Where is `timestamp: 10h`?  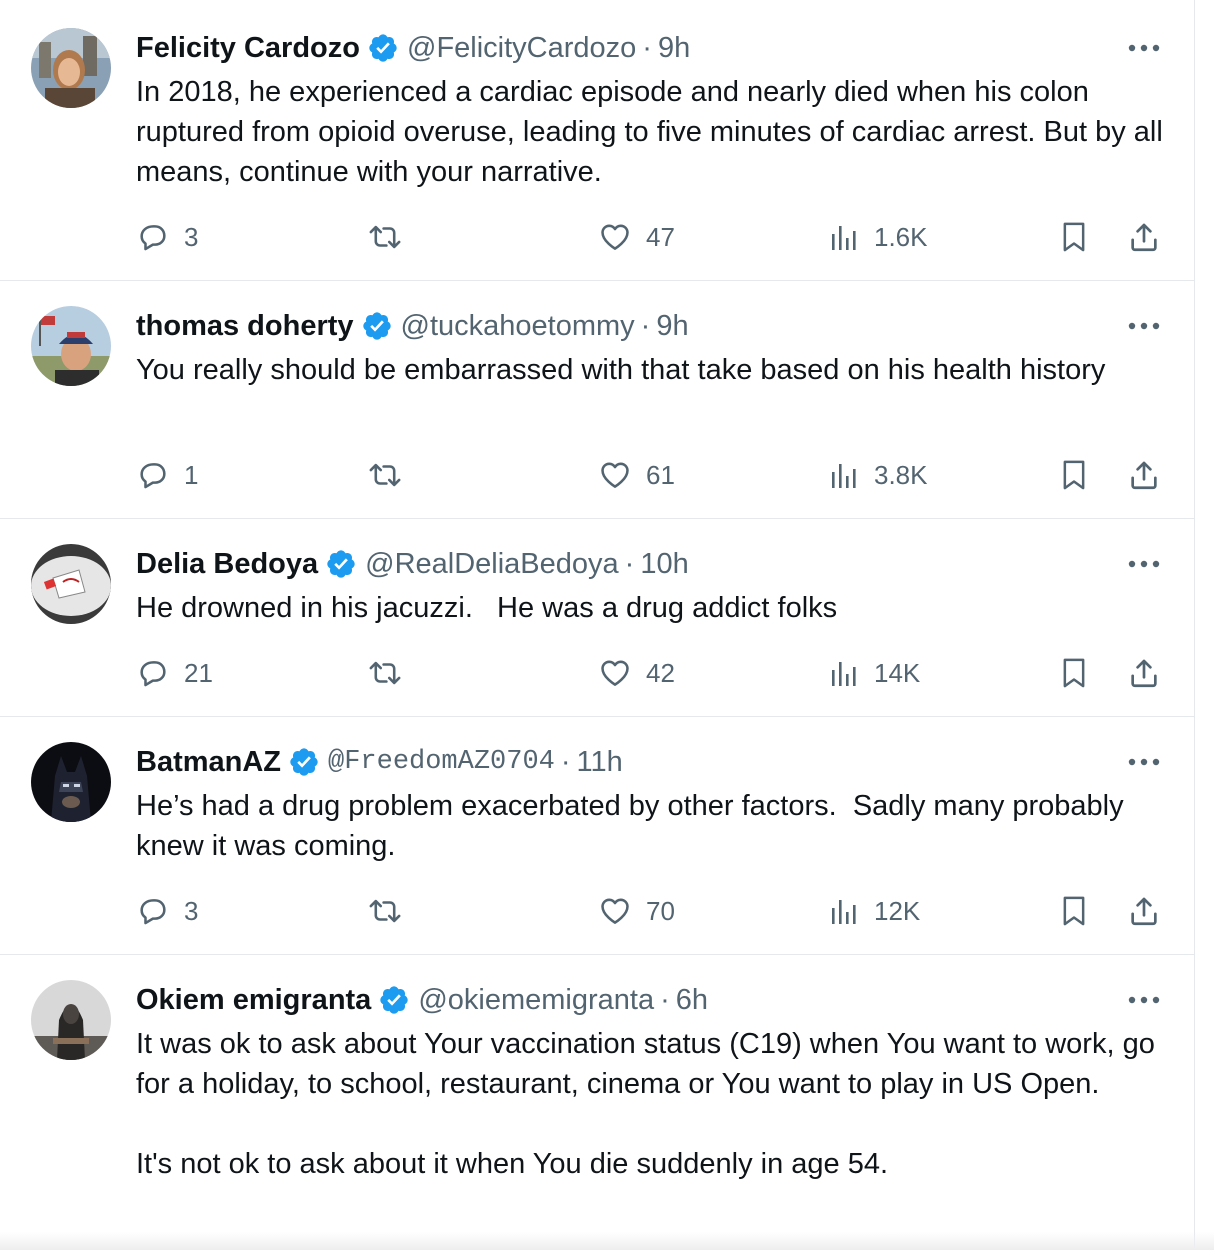 timestamp: 10h is located at coordinates (664, 564).